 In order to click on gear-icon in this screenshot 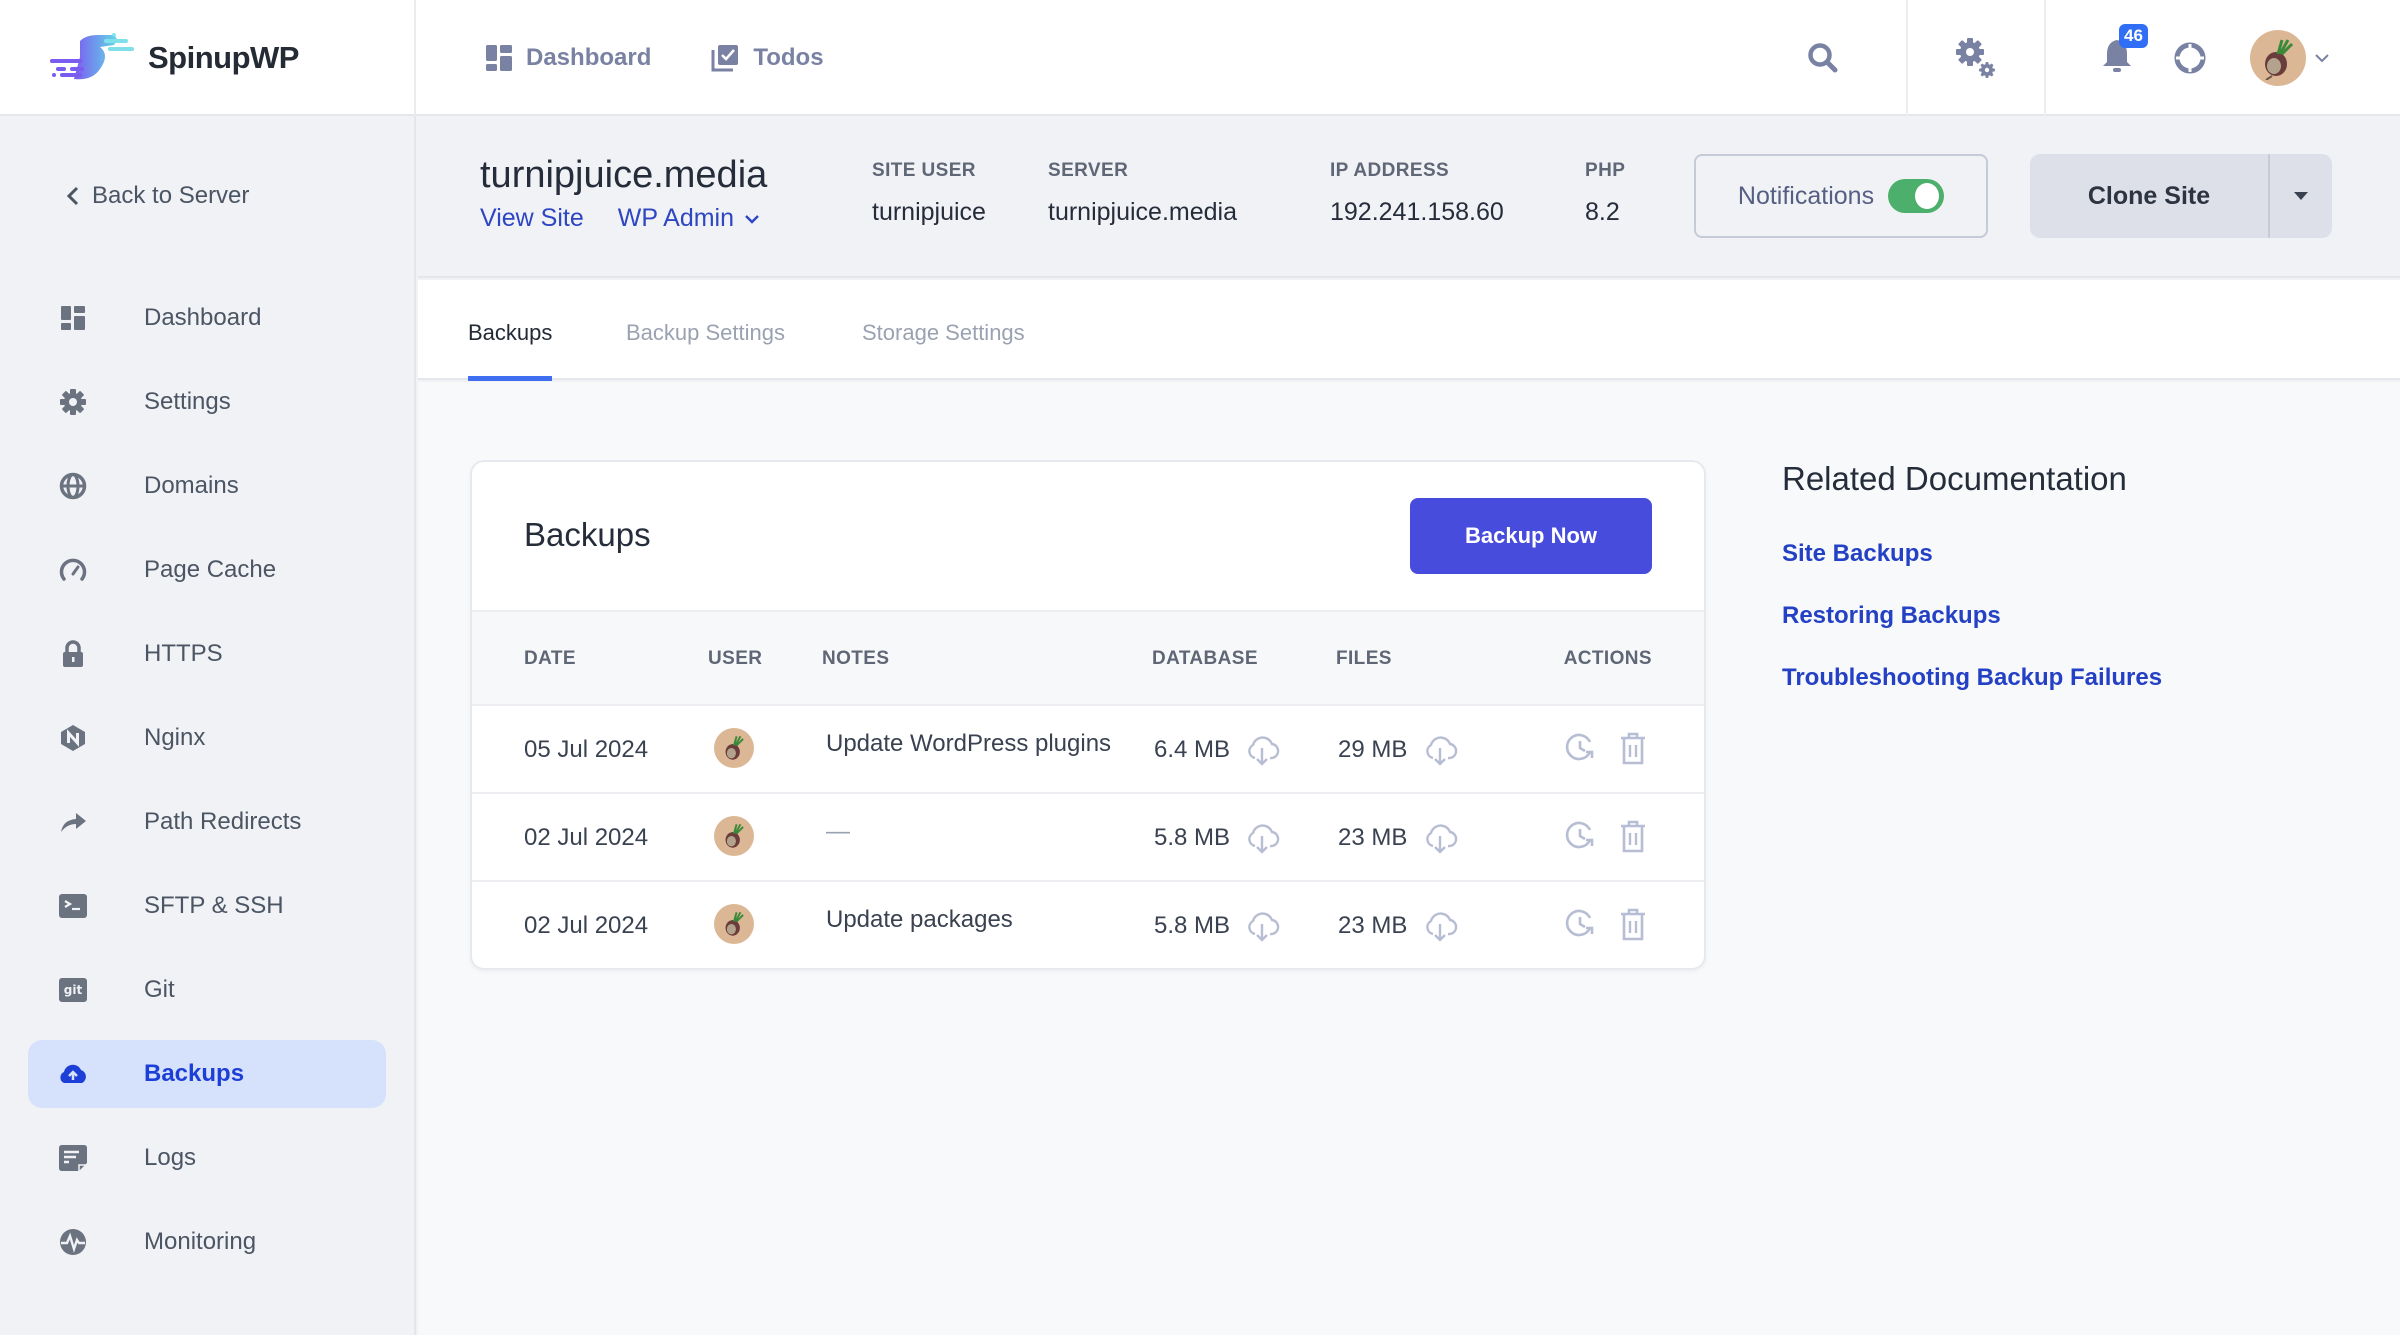, I will do `click(1975, 58)`.